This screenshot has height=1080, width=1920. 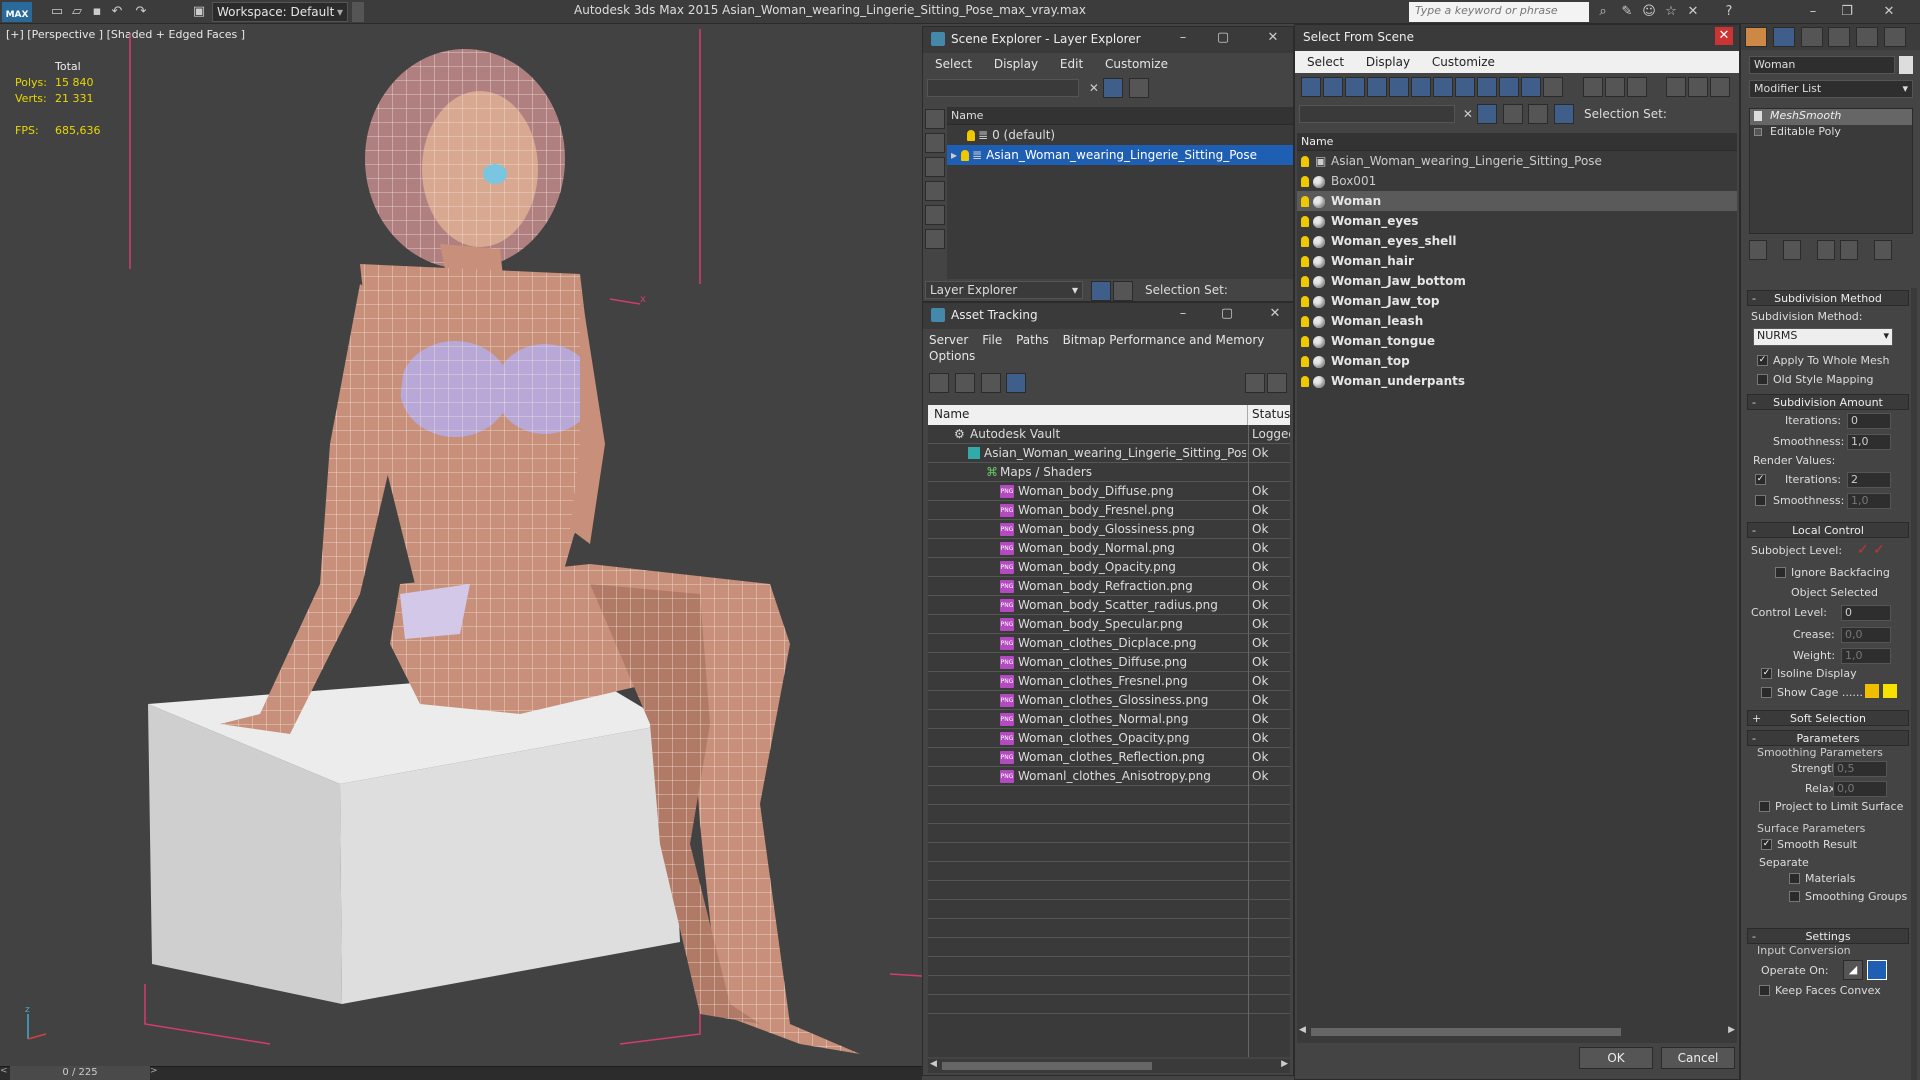 I want to click on table-view-icon, so click(x=1016, y=383).